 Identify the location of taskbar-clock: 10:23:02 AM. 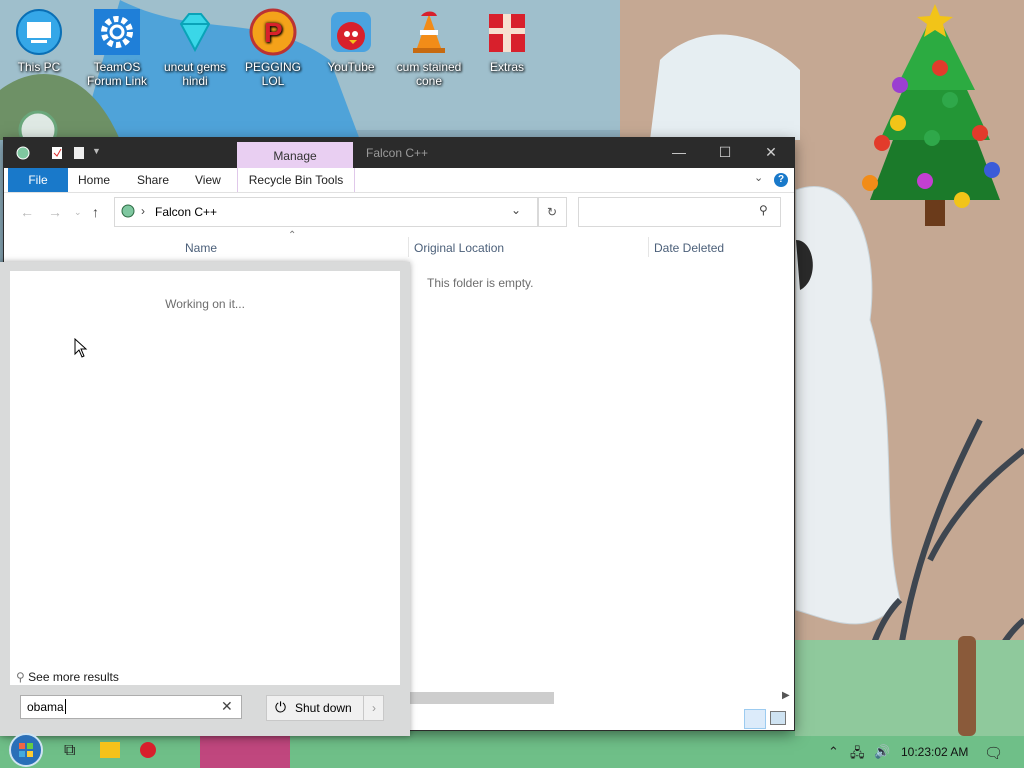
(934, 752).